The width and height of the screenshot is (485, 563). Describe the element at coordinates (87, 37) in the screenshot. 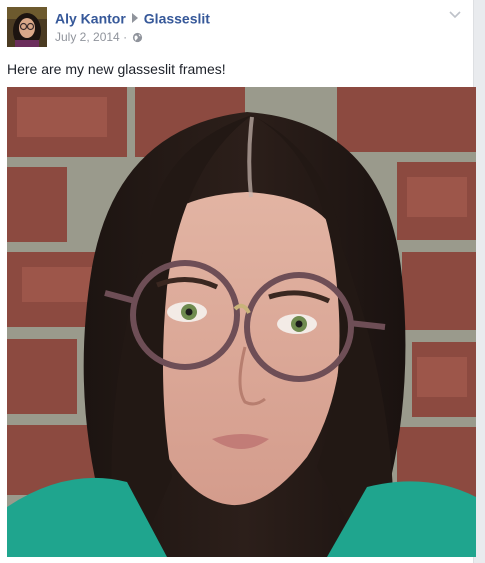

I see `post-date-link: July 2, 2014` at that location.